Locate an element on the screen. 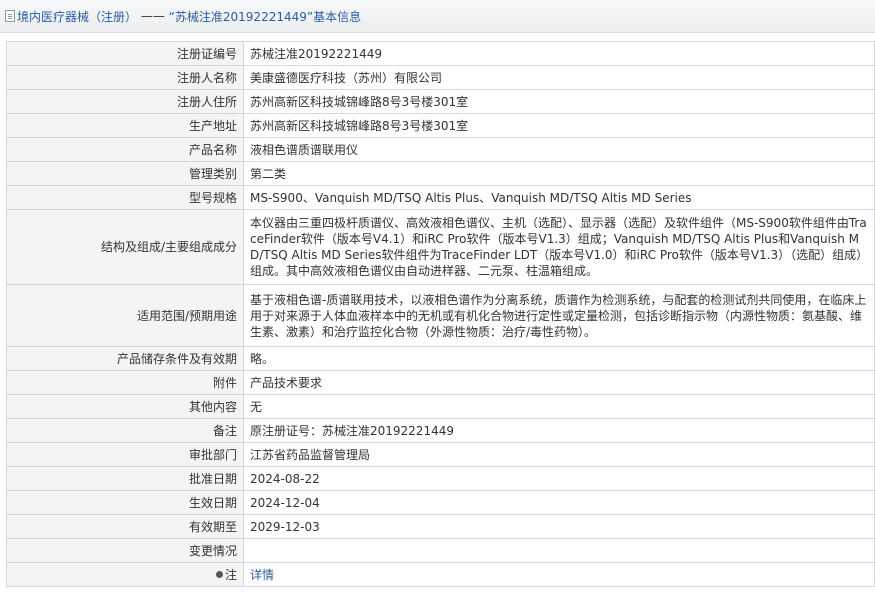  row-label: 注册人住所 is located at coordinates (125, 101).